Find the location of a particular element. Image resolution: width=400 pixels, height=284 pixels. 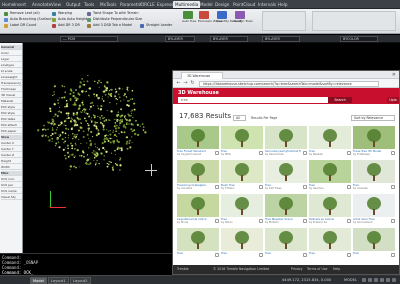

model-card: Secondaryesmyhatchet Tree by Kasrmanda is located at coordinates (286, 141).